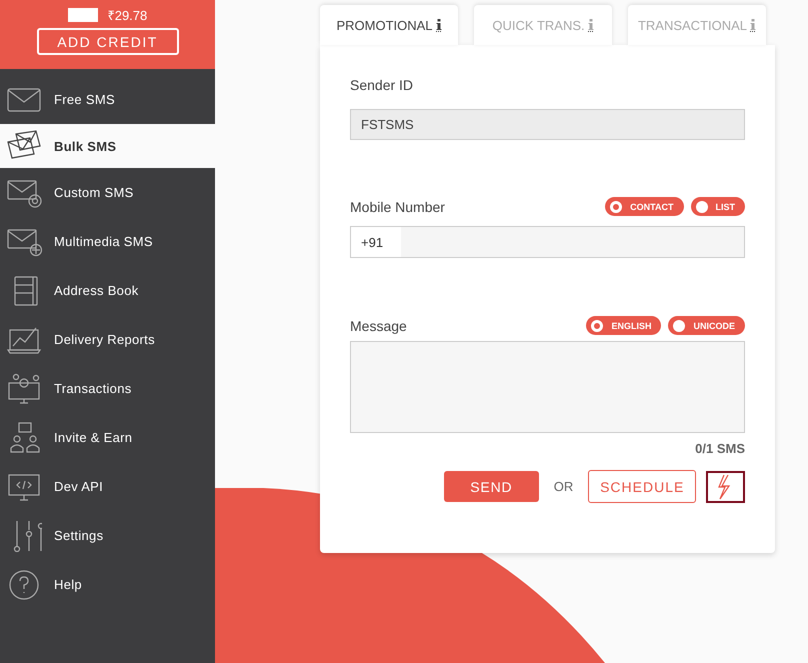  Describe the element at coordinates (714, 325) in the screenshot. I see `option-label: UNICODE` at that location.